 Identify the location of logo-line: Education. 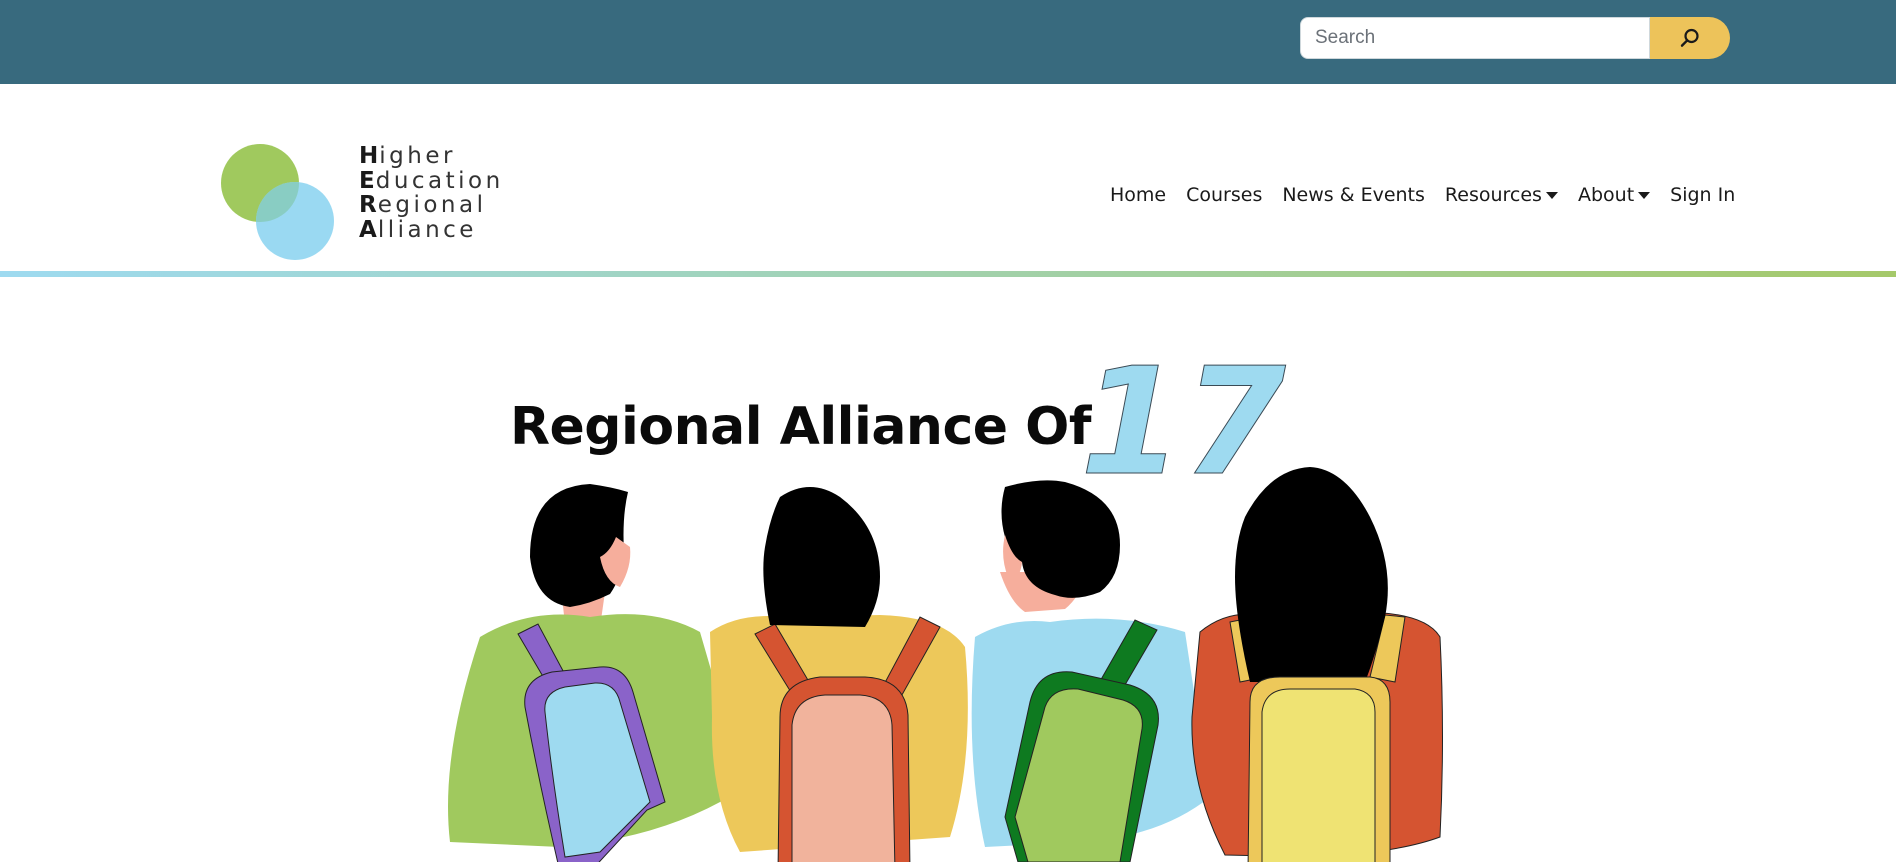
(431, 180).